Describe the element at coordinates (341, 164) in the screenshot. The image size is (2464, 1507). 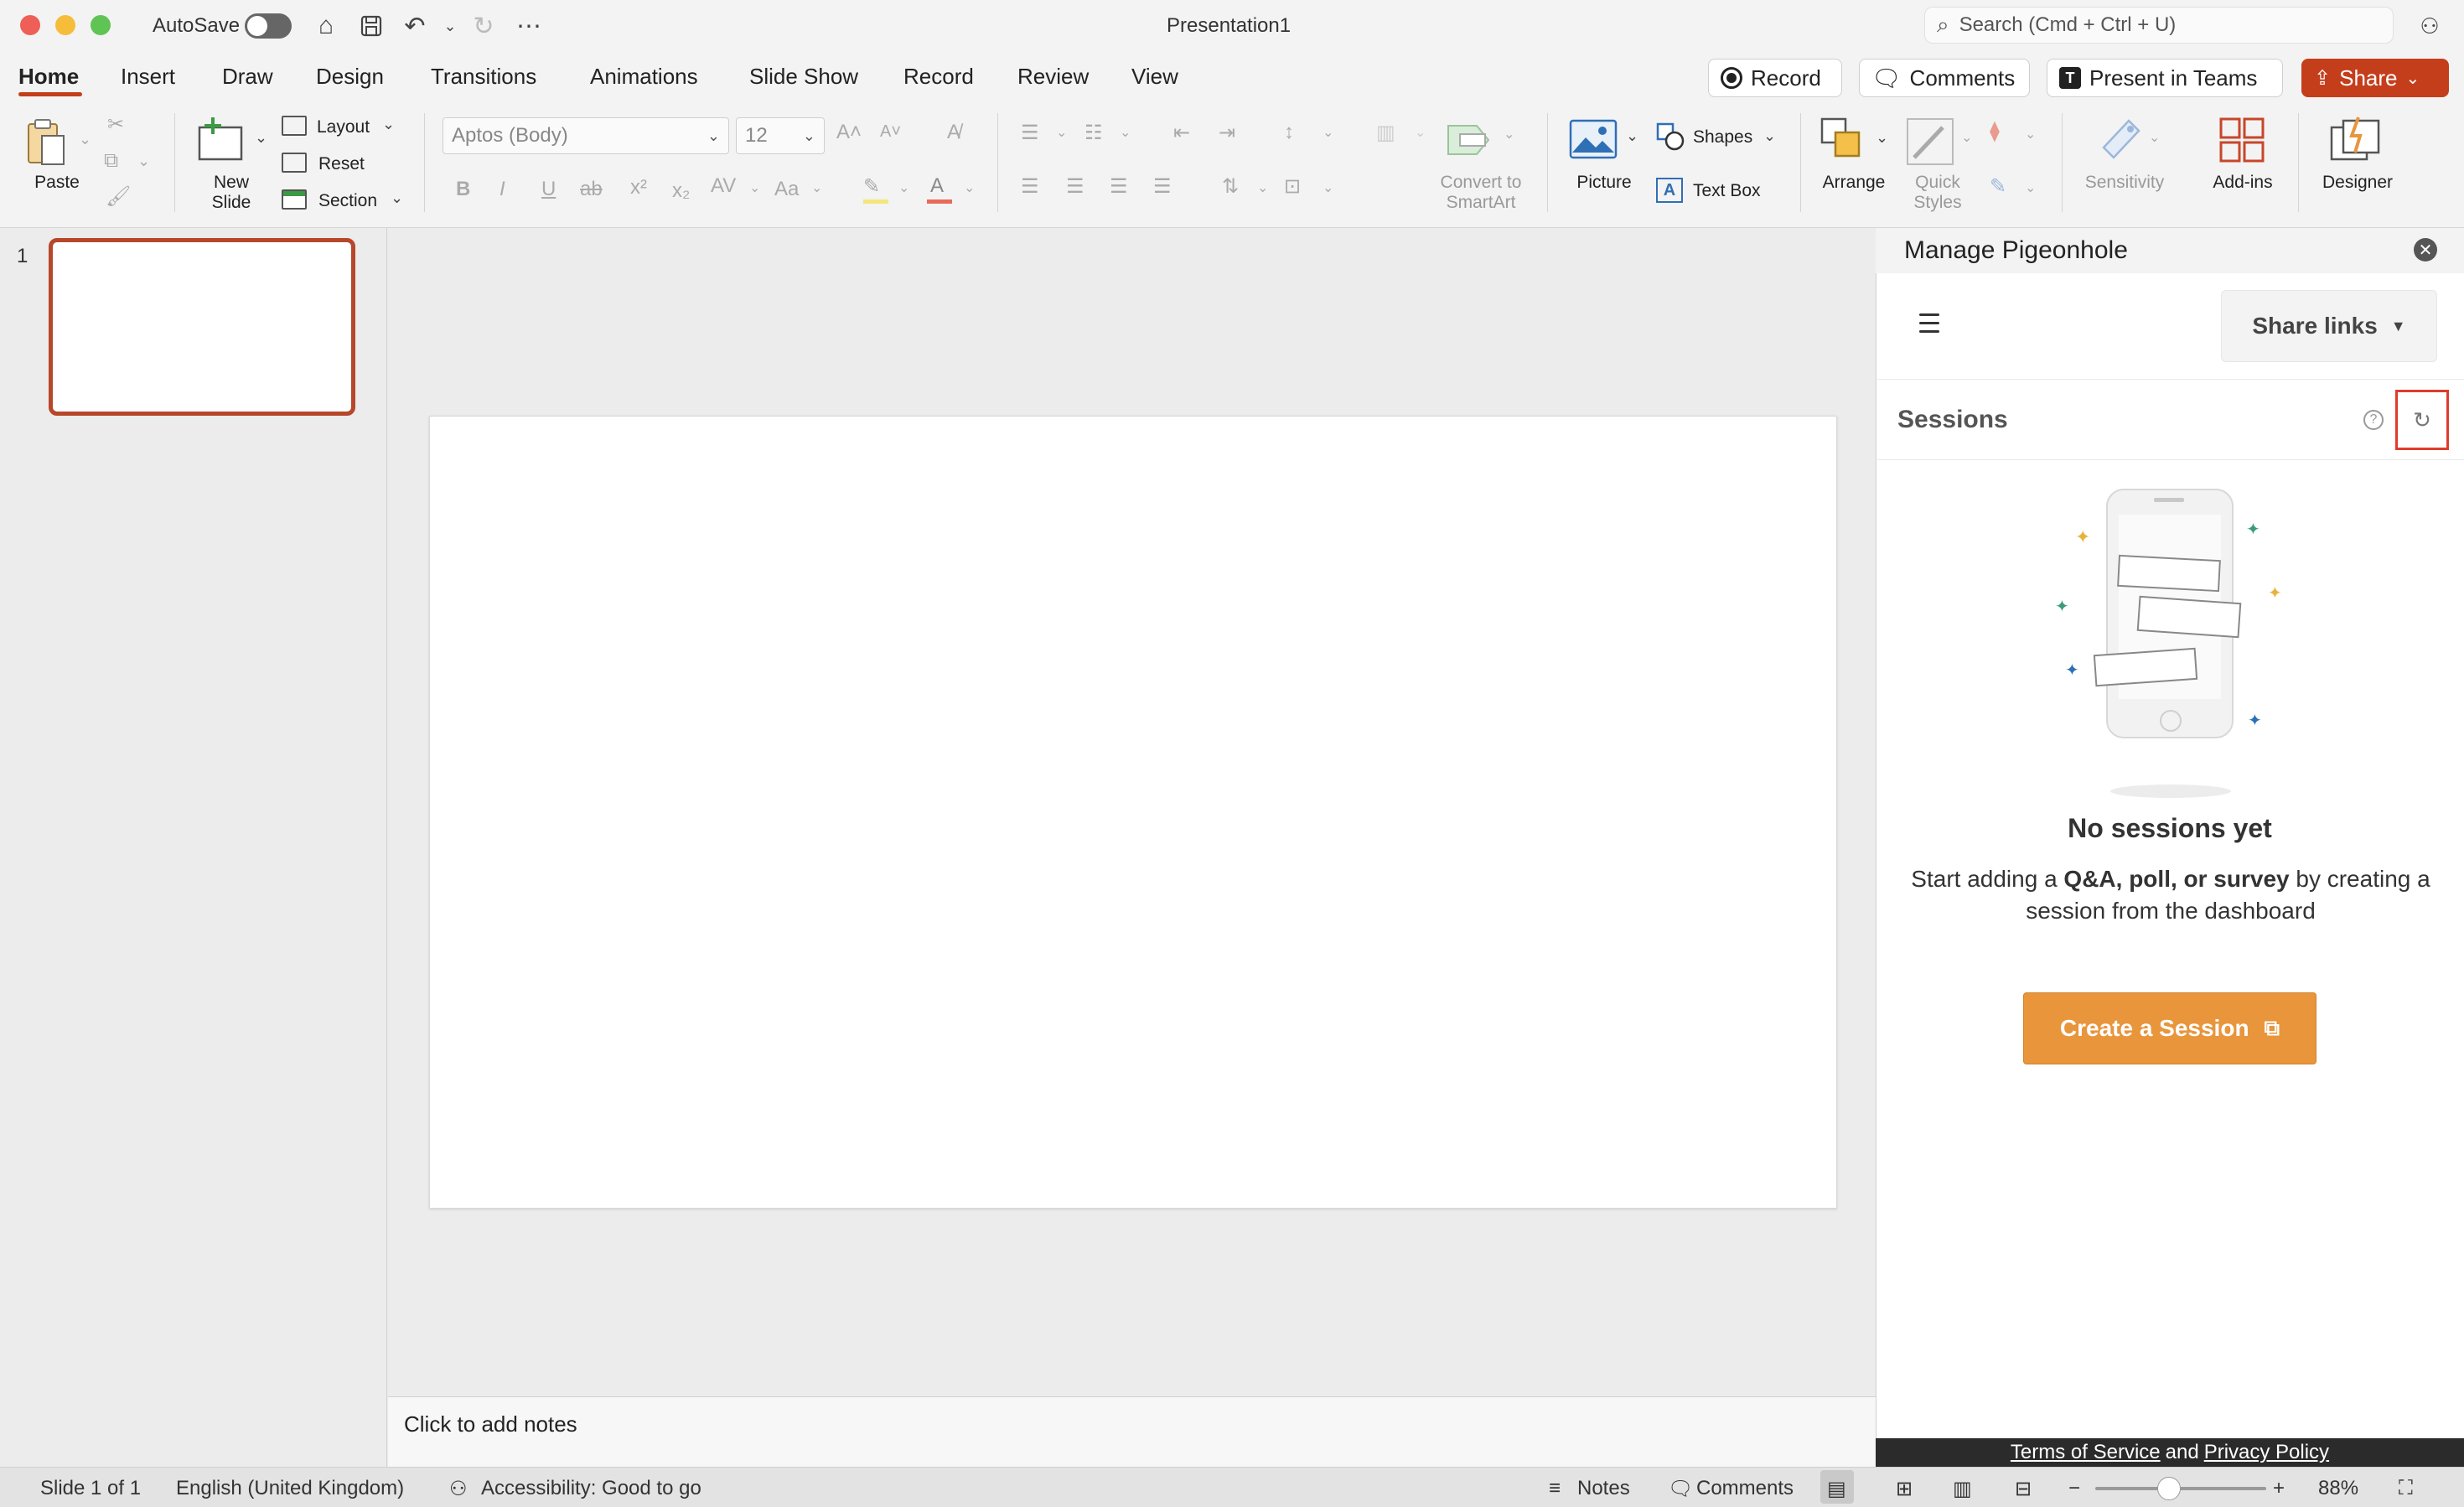
I see `reset-button: Reset` at that location.